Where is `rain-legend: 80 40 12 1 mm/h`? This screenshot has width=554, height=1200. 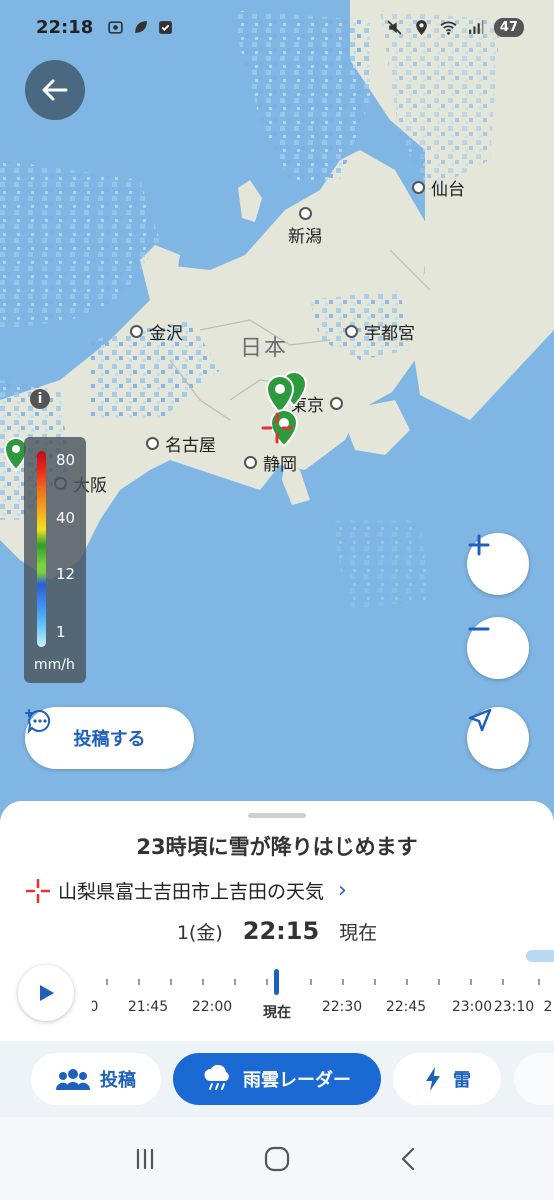 rain-legend: 80 40 12 1 mm/h is located at coordinates (55, 560).